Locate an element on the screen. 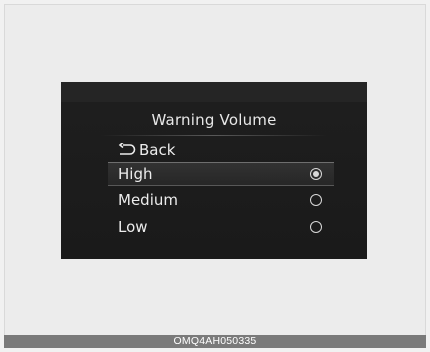 Image resolution: width=430 pixels, height=352 pixels. option-medium: Medium is located at coordinates (221, 200).